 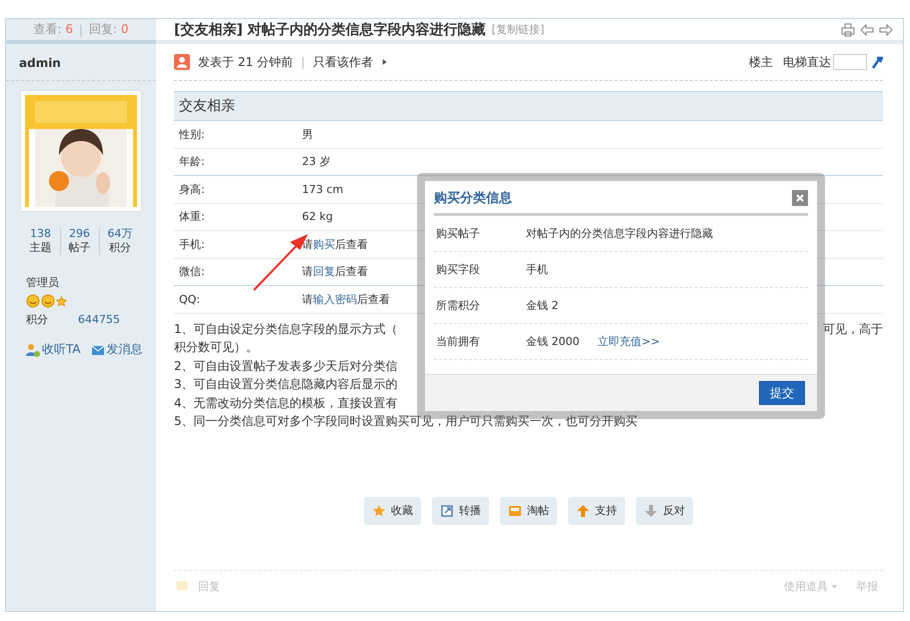 What do you see at coordinates (458, 341) in the screenshot?
I see `dialog-label: 当前拥有` at bounding box center [458, 341].